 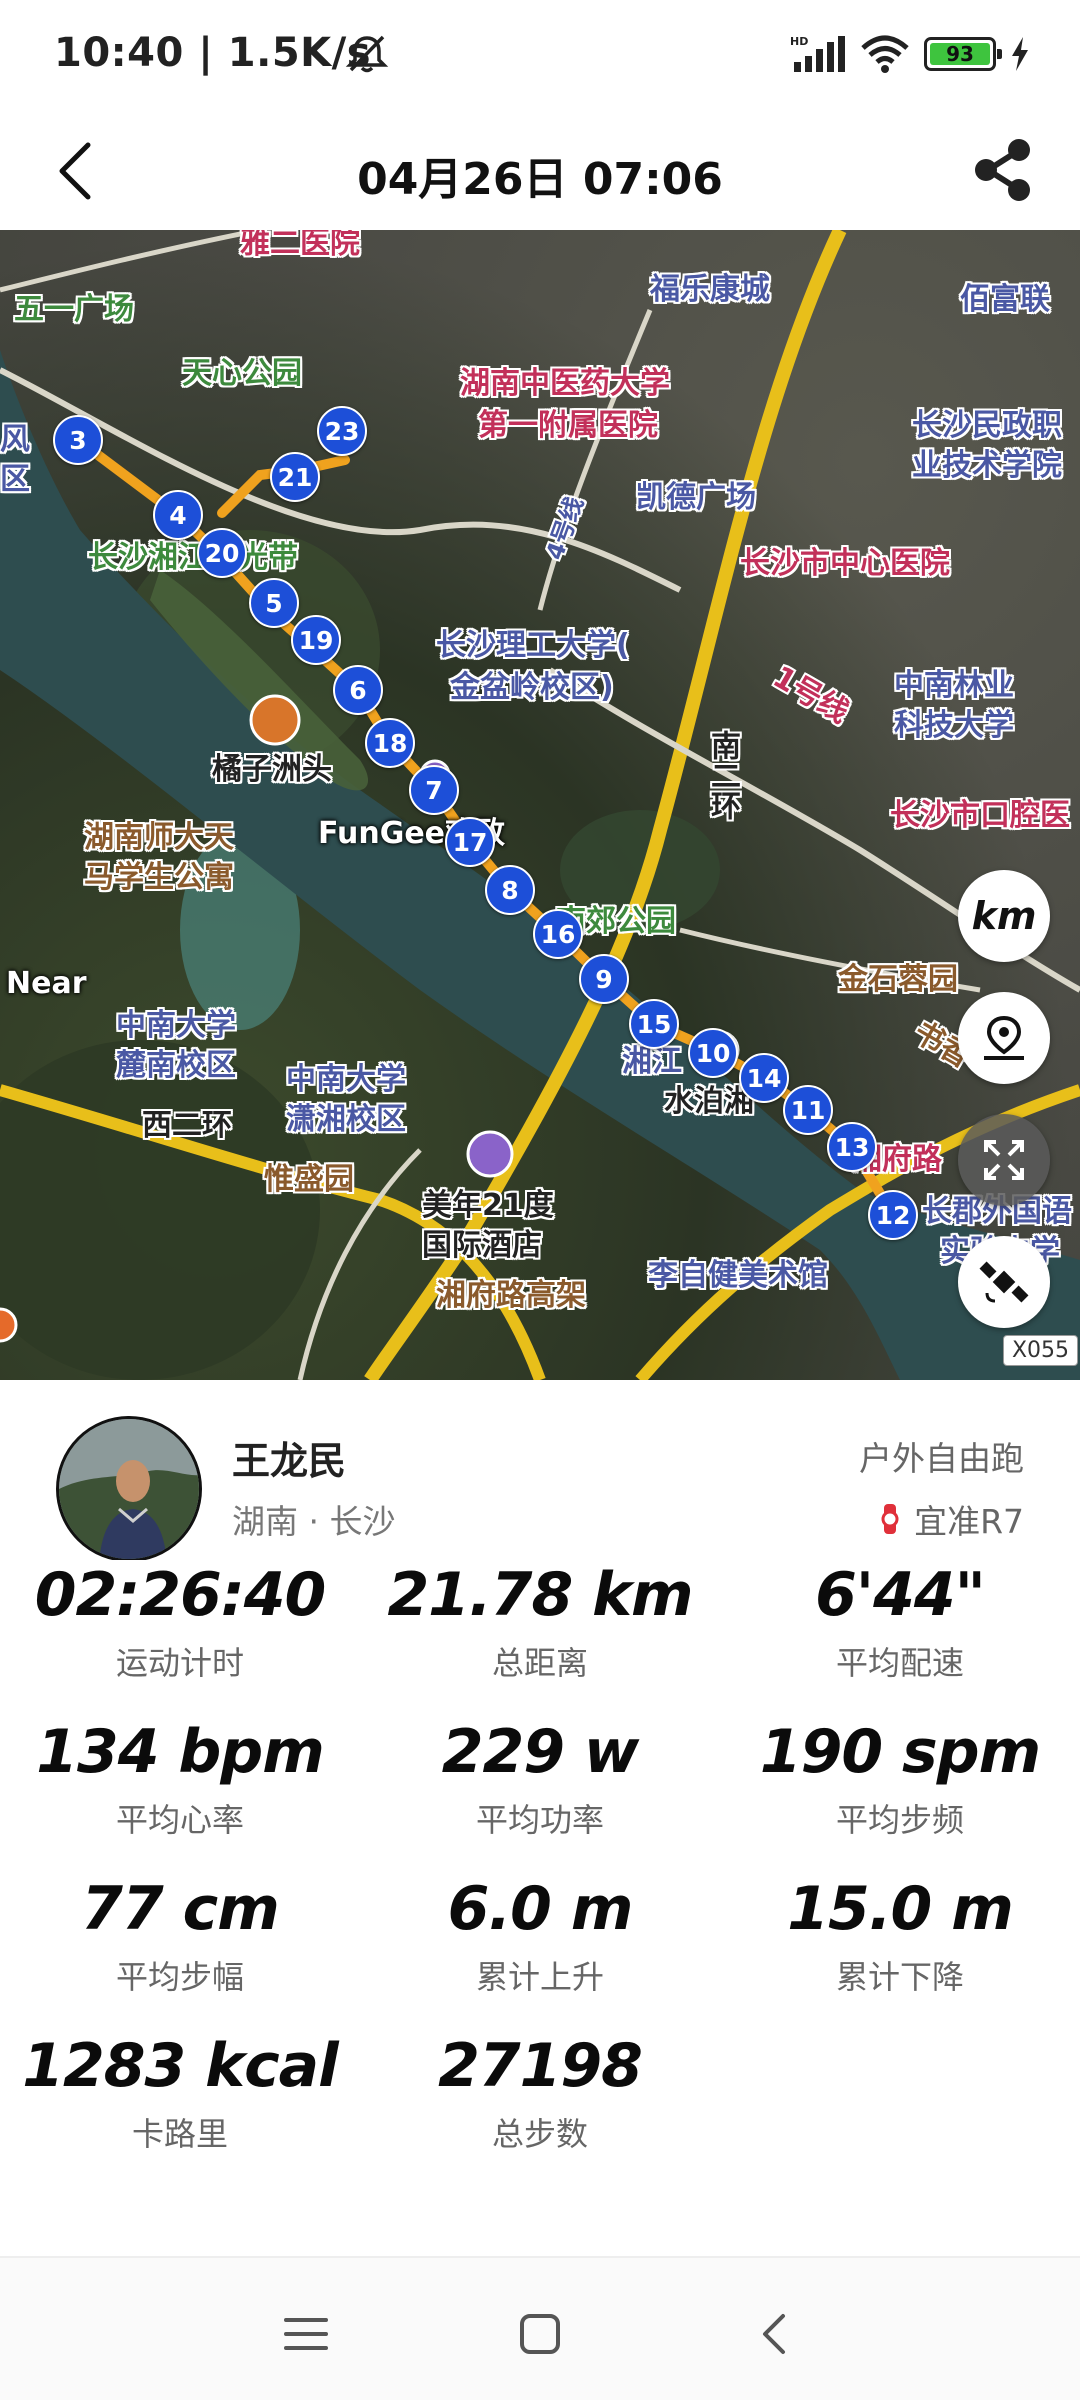 What do you see at coordinates (358, 690) in the screenshot?
I see `km-marker: 6` at bounding box center [358, 690].